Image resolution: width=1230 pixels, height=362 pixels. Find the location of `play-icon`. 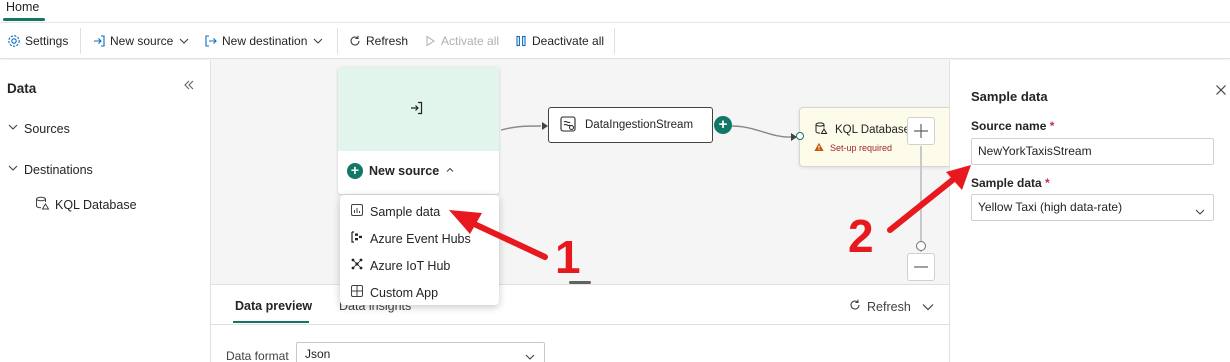

play-icon is located at coordinates (430, 41).